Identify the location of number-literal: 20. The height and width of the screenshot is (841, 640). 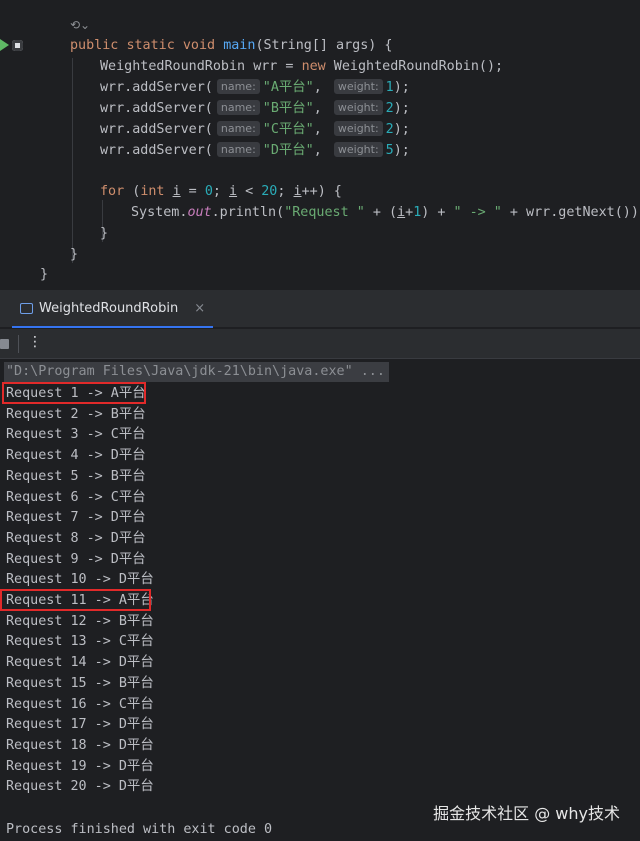
(269, 191).